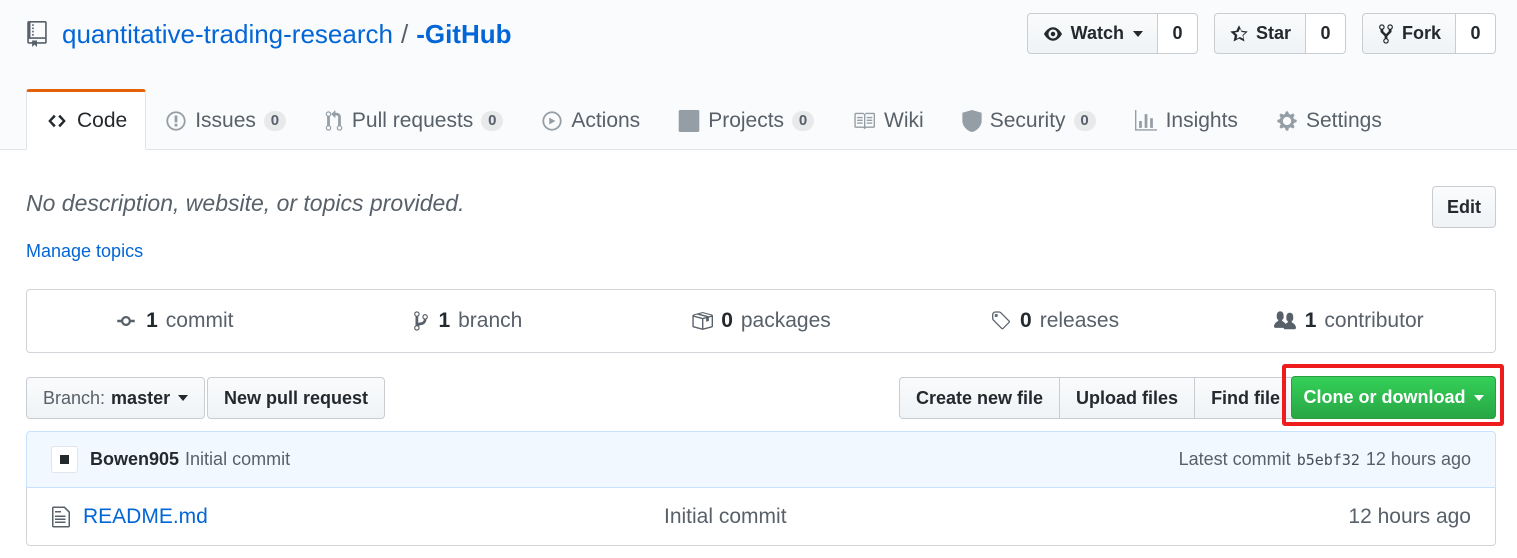 Image resolution: width=1517 pixels, height=558 pixels. I want to click on branch-prefix: Branch:, so click(74, 397).